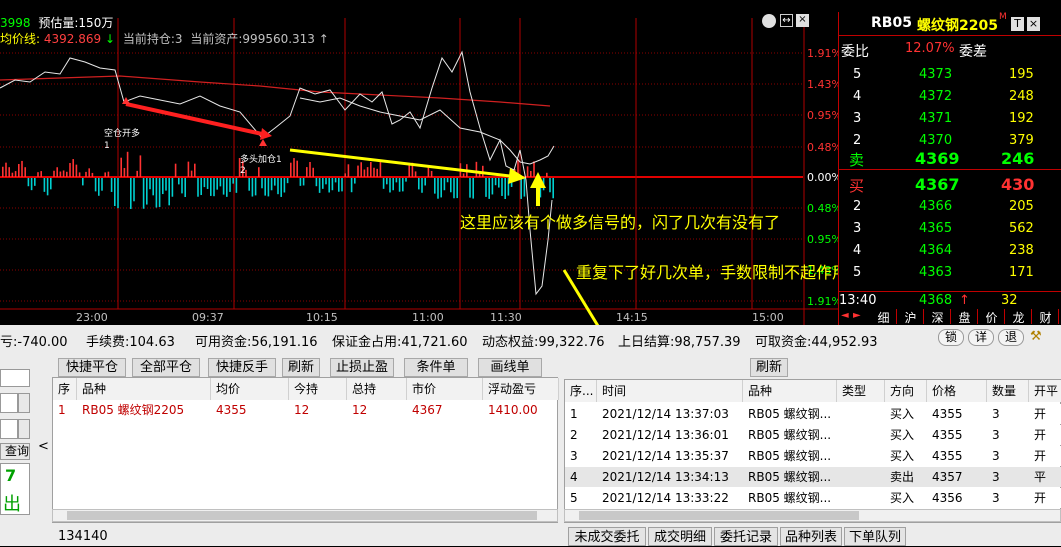 Image resolution: width=1061 pixels, height=547 pixels. What do you see at coordinates (906, 391) in the screenshot?
I see `order-header: 方向` at bounding box center [906, 391].